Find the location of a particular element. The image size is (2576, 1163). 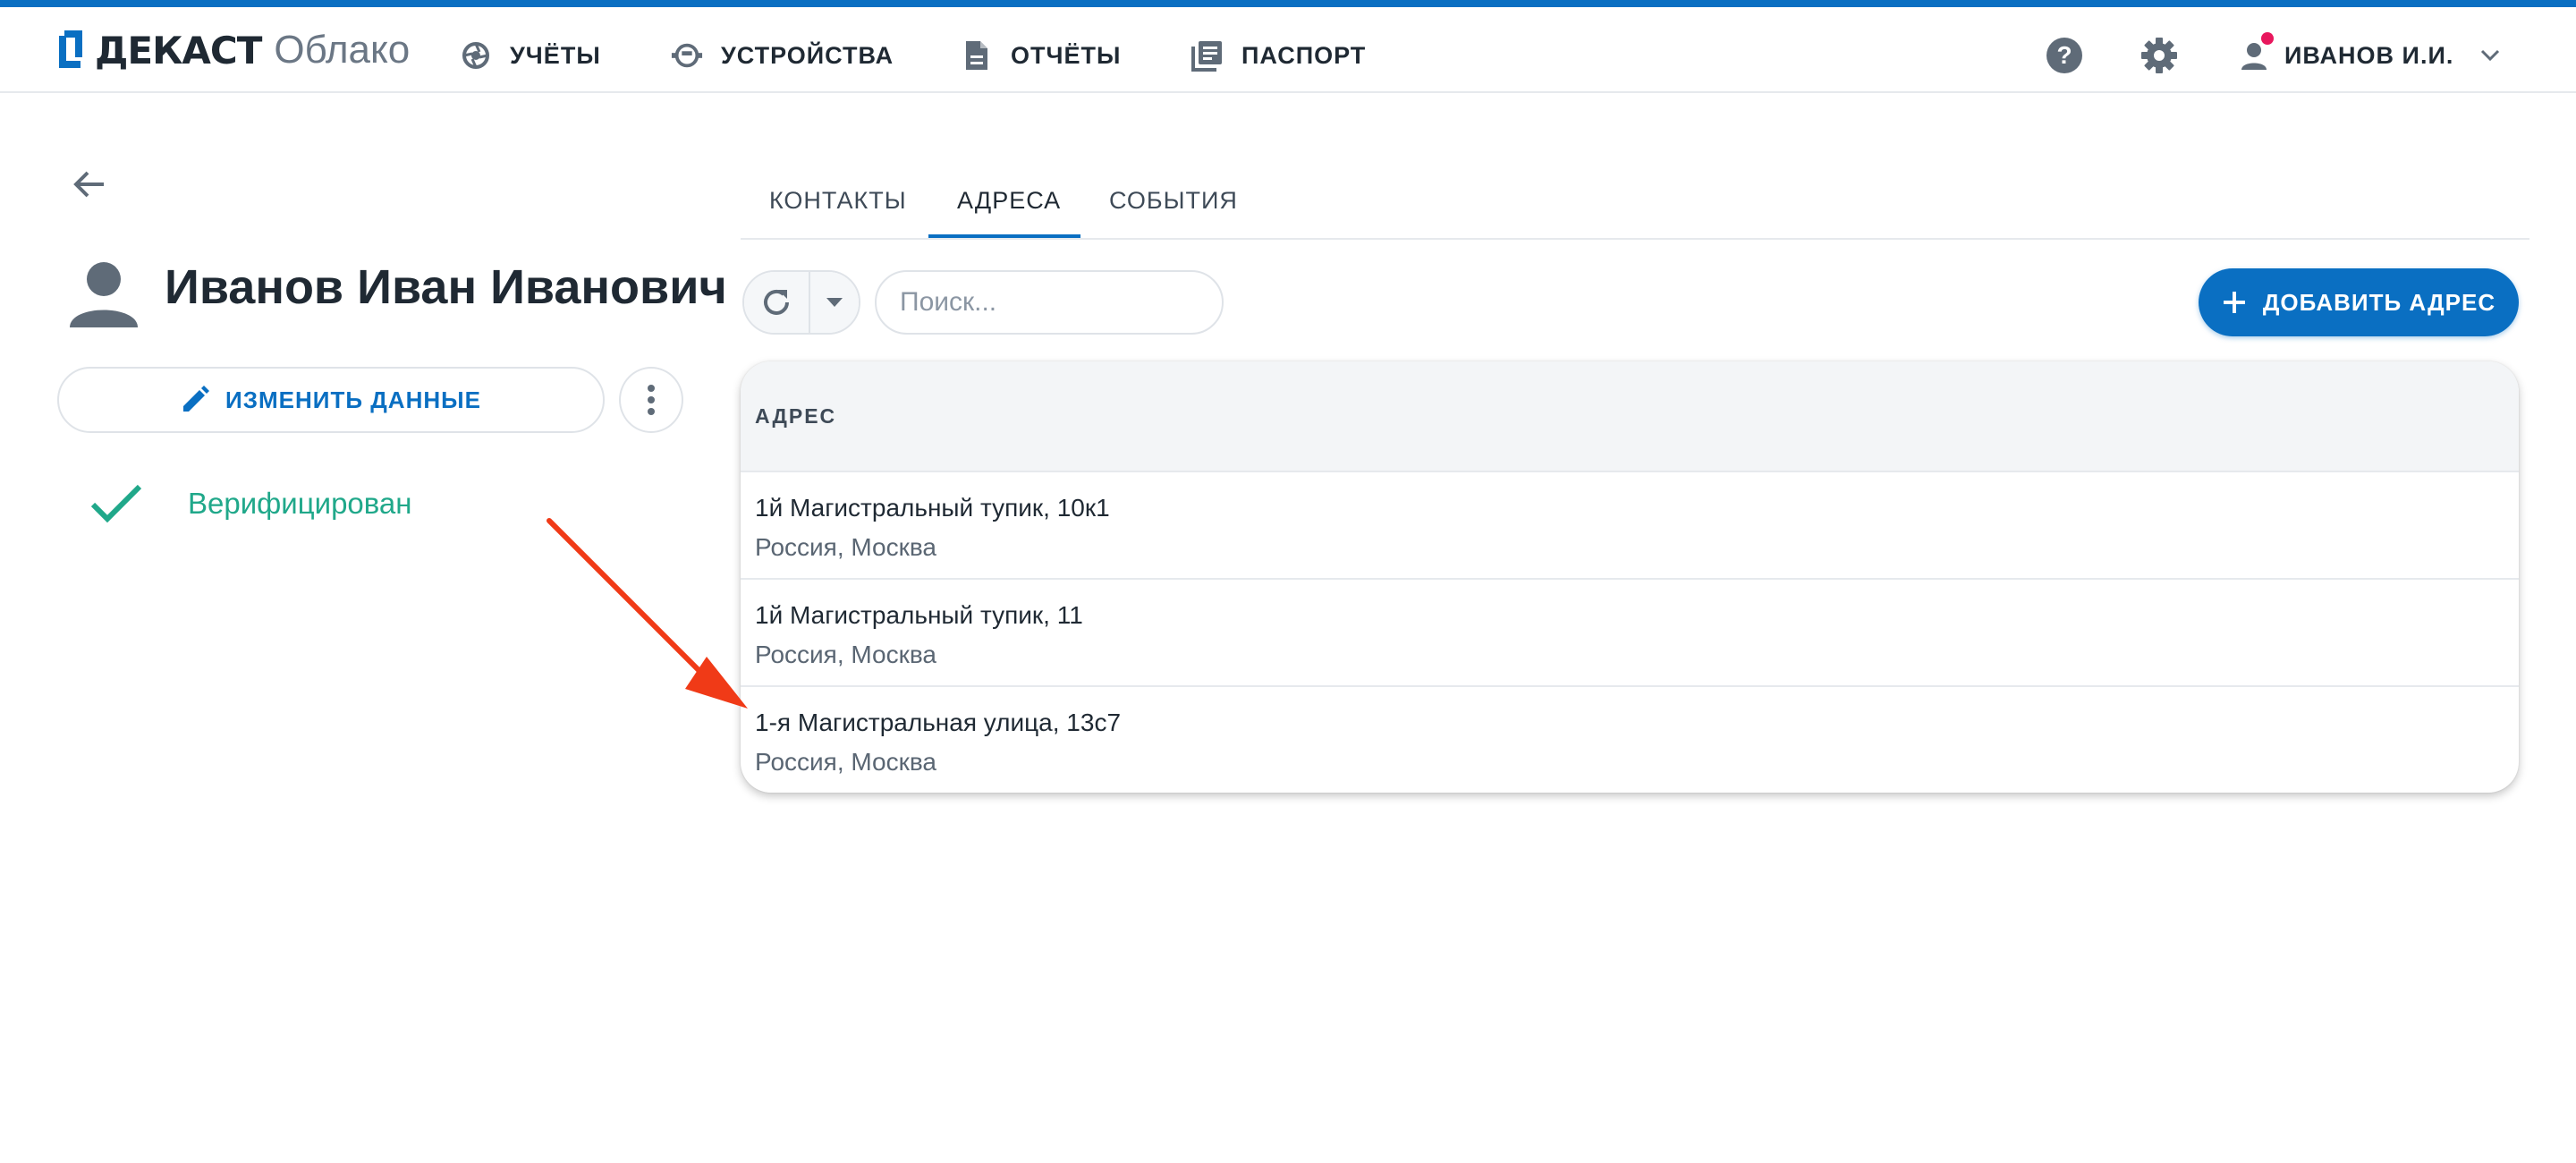

user-avatar-icon is located at coordinates (2257, 53).